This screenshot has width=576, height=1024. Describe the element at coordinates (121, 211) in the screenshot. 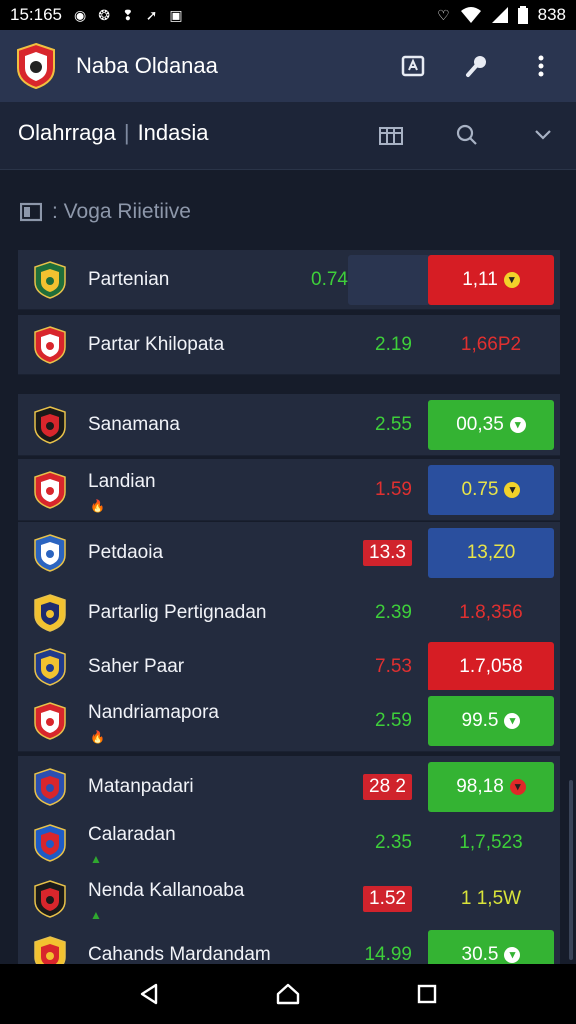

I see `section-title: : Voga Riietiive` at that location.